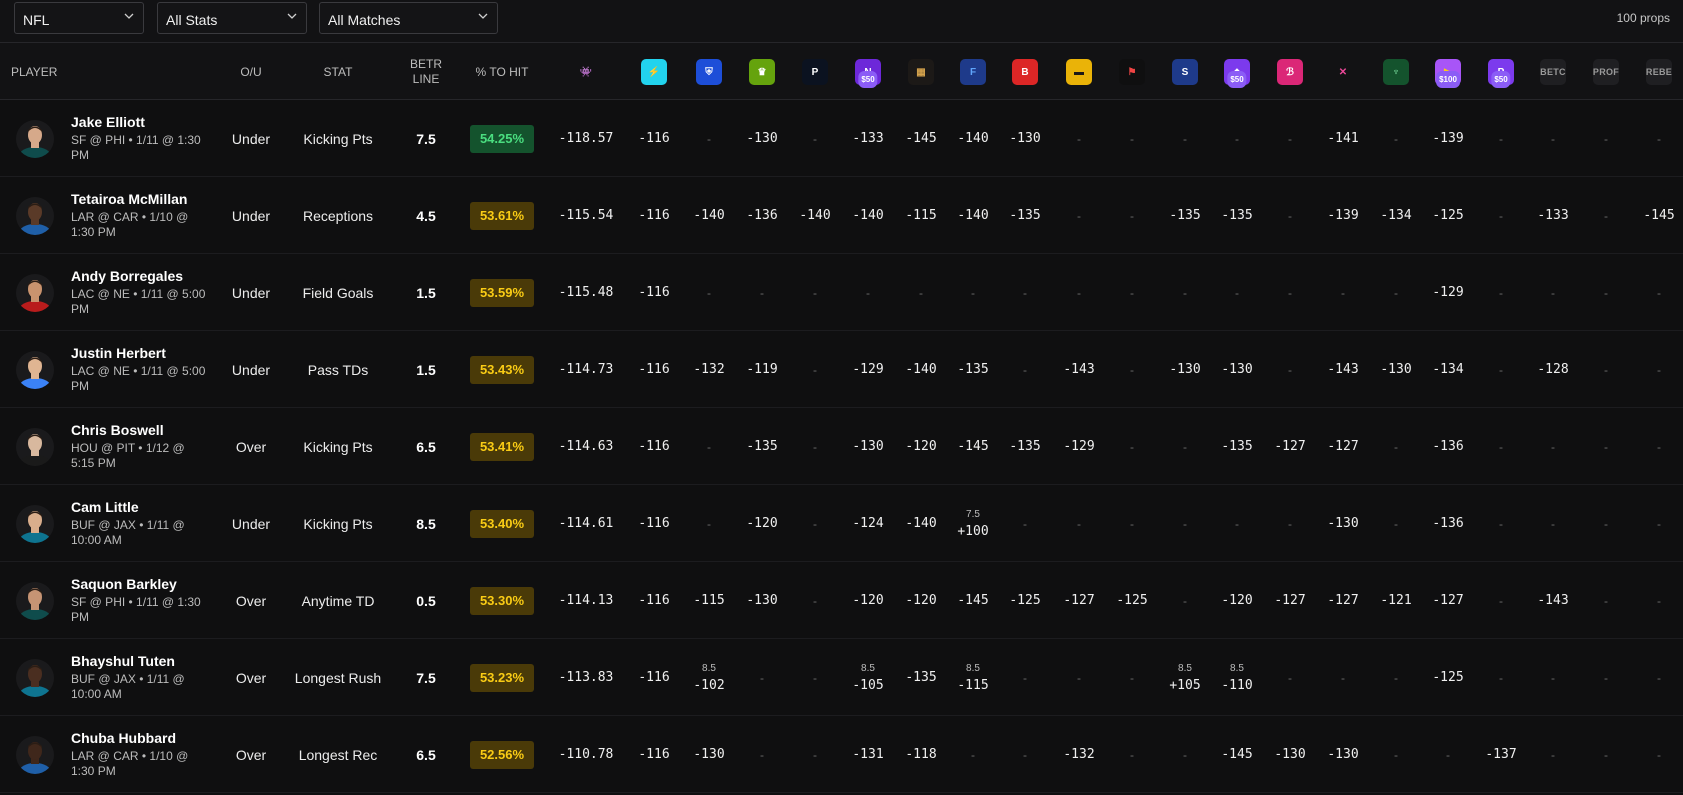  I want to click on sportsbook-column-header: F, so click(973, 72).